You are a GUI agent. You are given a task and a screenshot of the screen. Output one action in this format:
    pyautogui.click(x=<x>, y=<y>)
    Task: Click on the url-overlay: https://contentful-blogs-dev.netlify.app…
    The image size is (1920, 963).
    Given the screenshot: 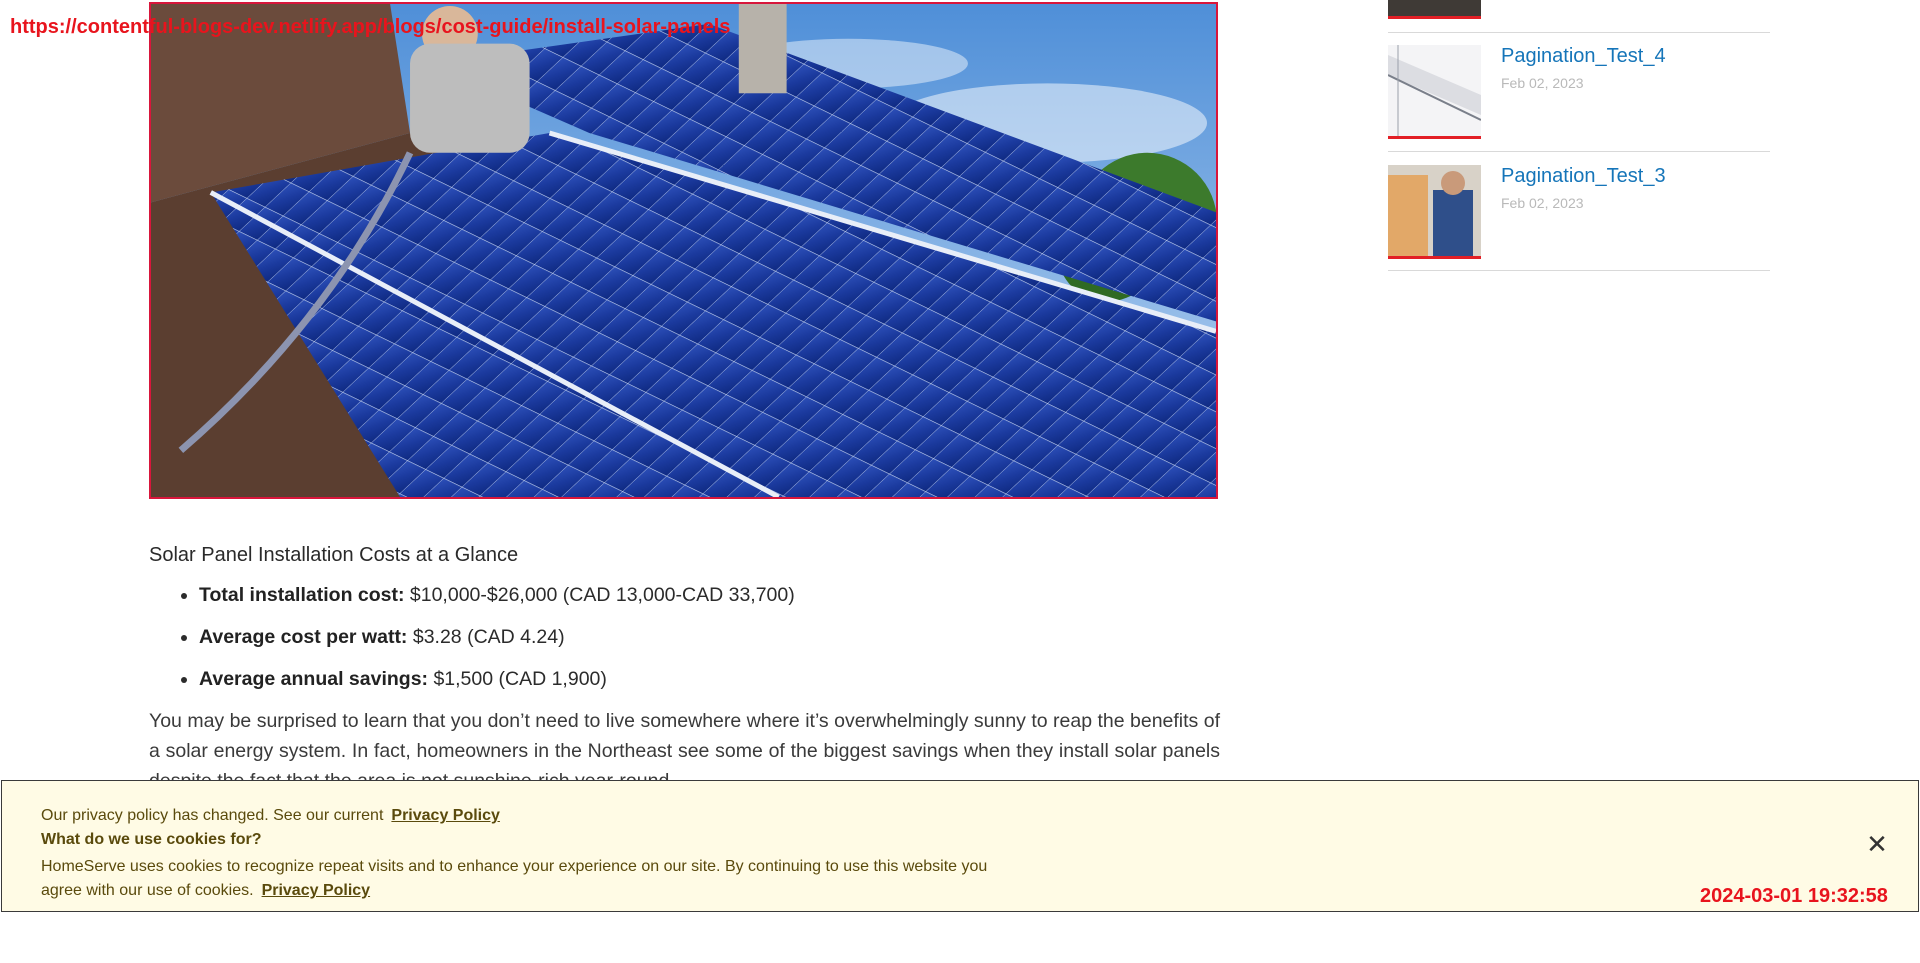 What is the action you would take?
    pyautogui.click(x=370, y=27)
    